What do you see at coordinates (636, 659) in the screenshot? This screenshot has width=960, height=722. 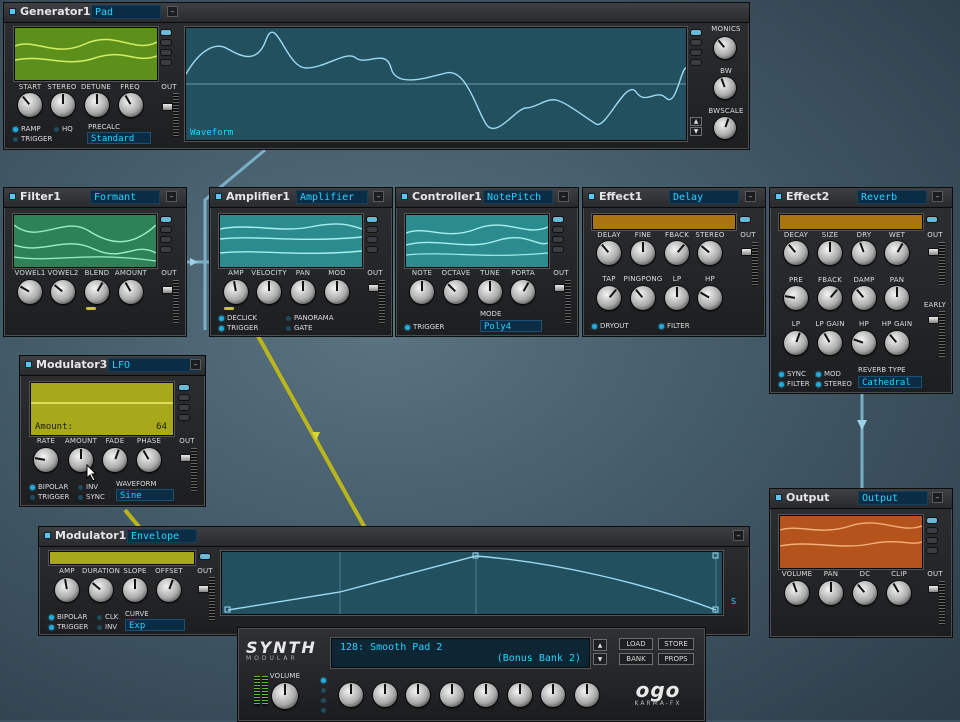 I see `bank-button: BANK` at bounding box center [636, 659].